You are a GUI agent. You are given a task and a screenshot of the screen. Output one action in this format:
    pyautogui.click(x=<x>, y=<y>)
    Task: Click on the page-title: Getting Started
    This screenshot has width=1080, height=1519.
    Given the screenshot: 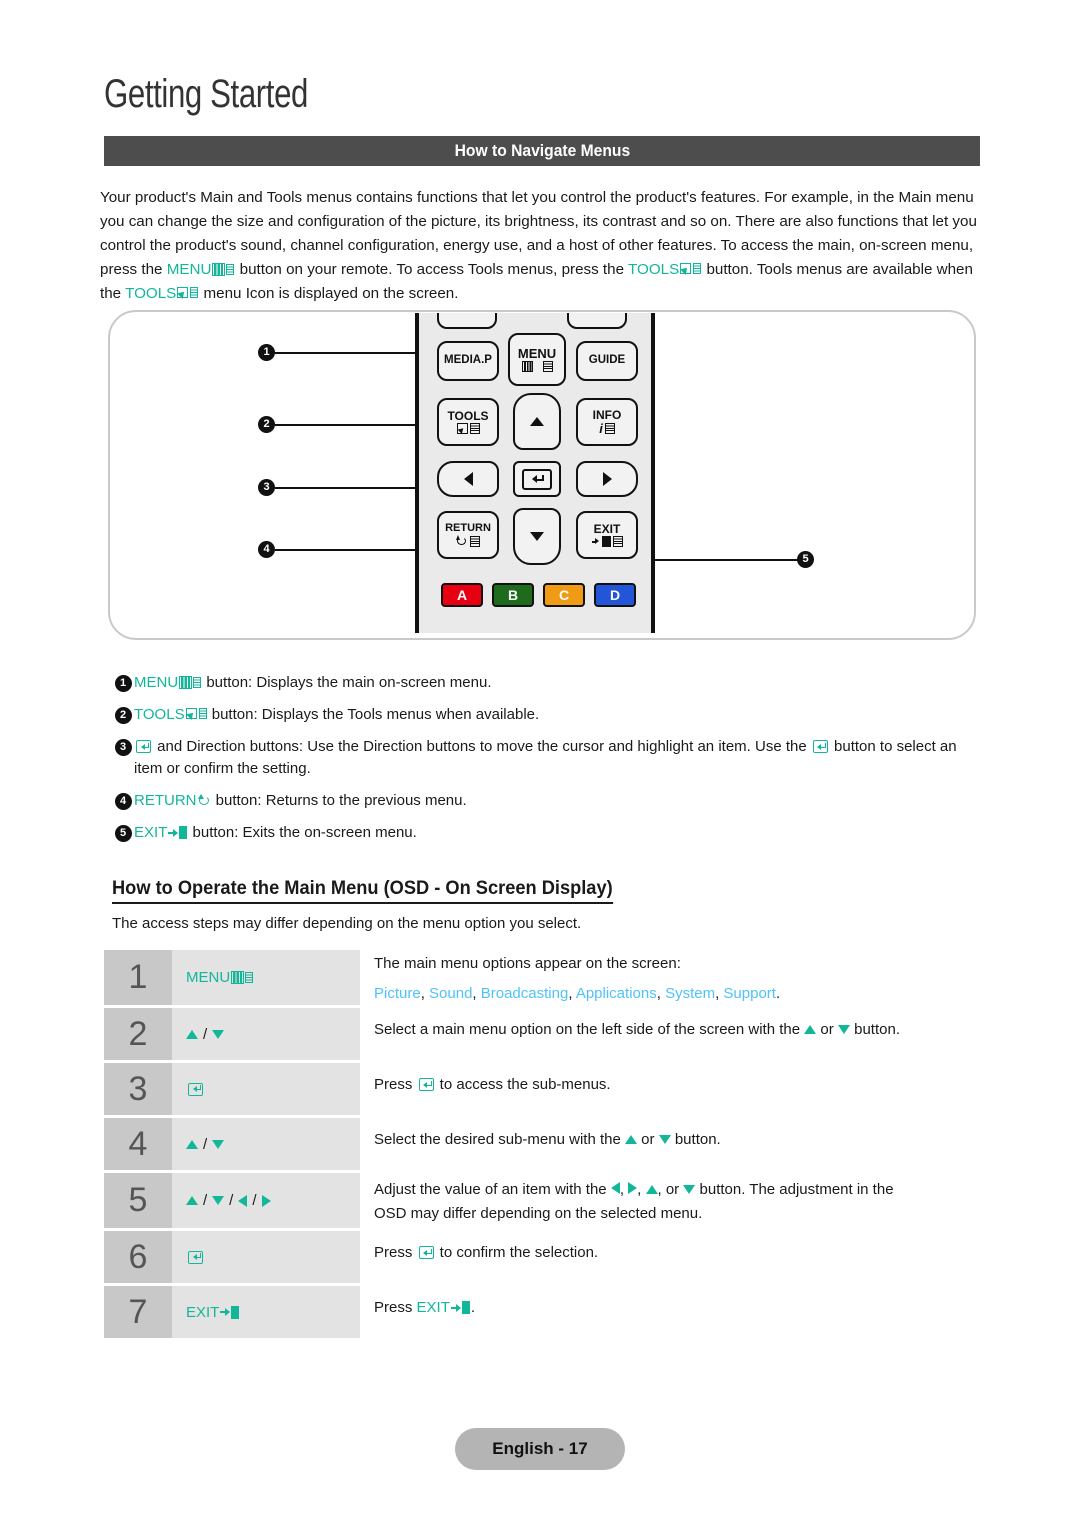 What is the action you would take?
    pyautogui.click(x=206, y=94)
    